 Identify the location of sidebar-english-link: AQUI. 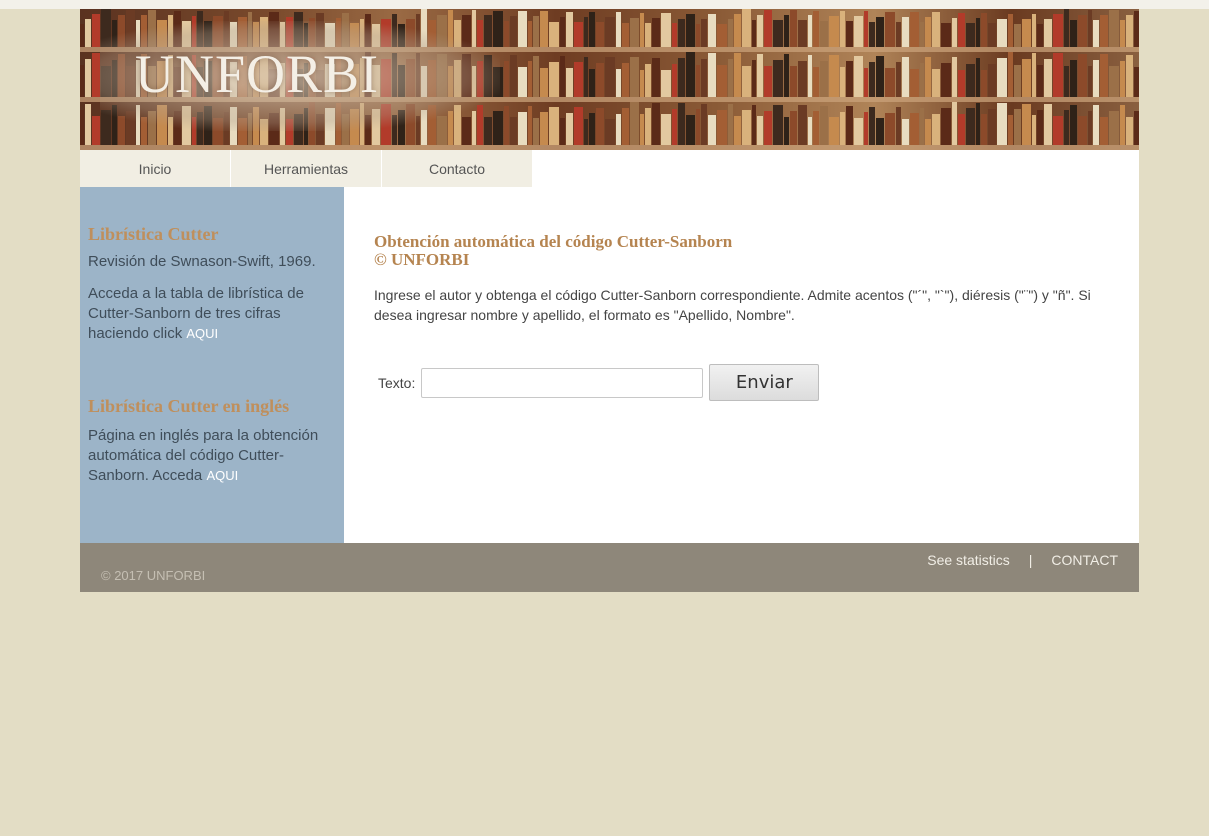
(222, 475).